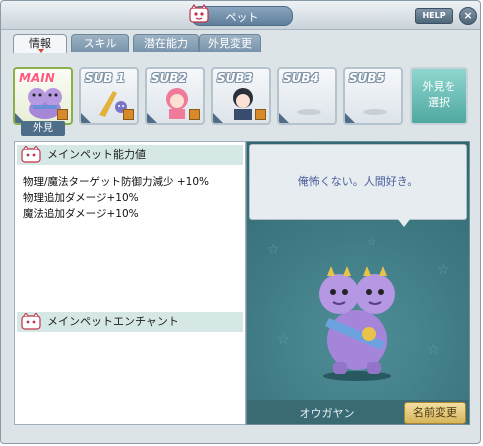 The height and width of the screenshot is (446, 483). Describe the element at coordinates (439, 86) in the screenshot. I see `select-appearance-line1: 外見を` at that location.